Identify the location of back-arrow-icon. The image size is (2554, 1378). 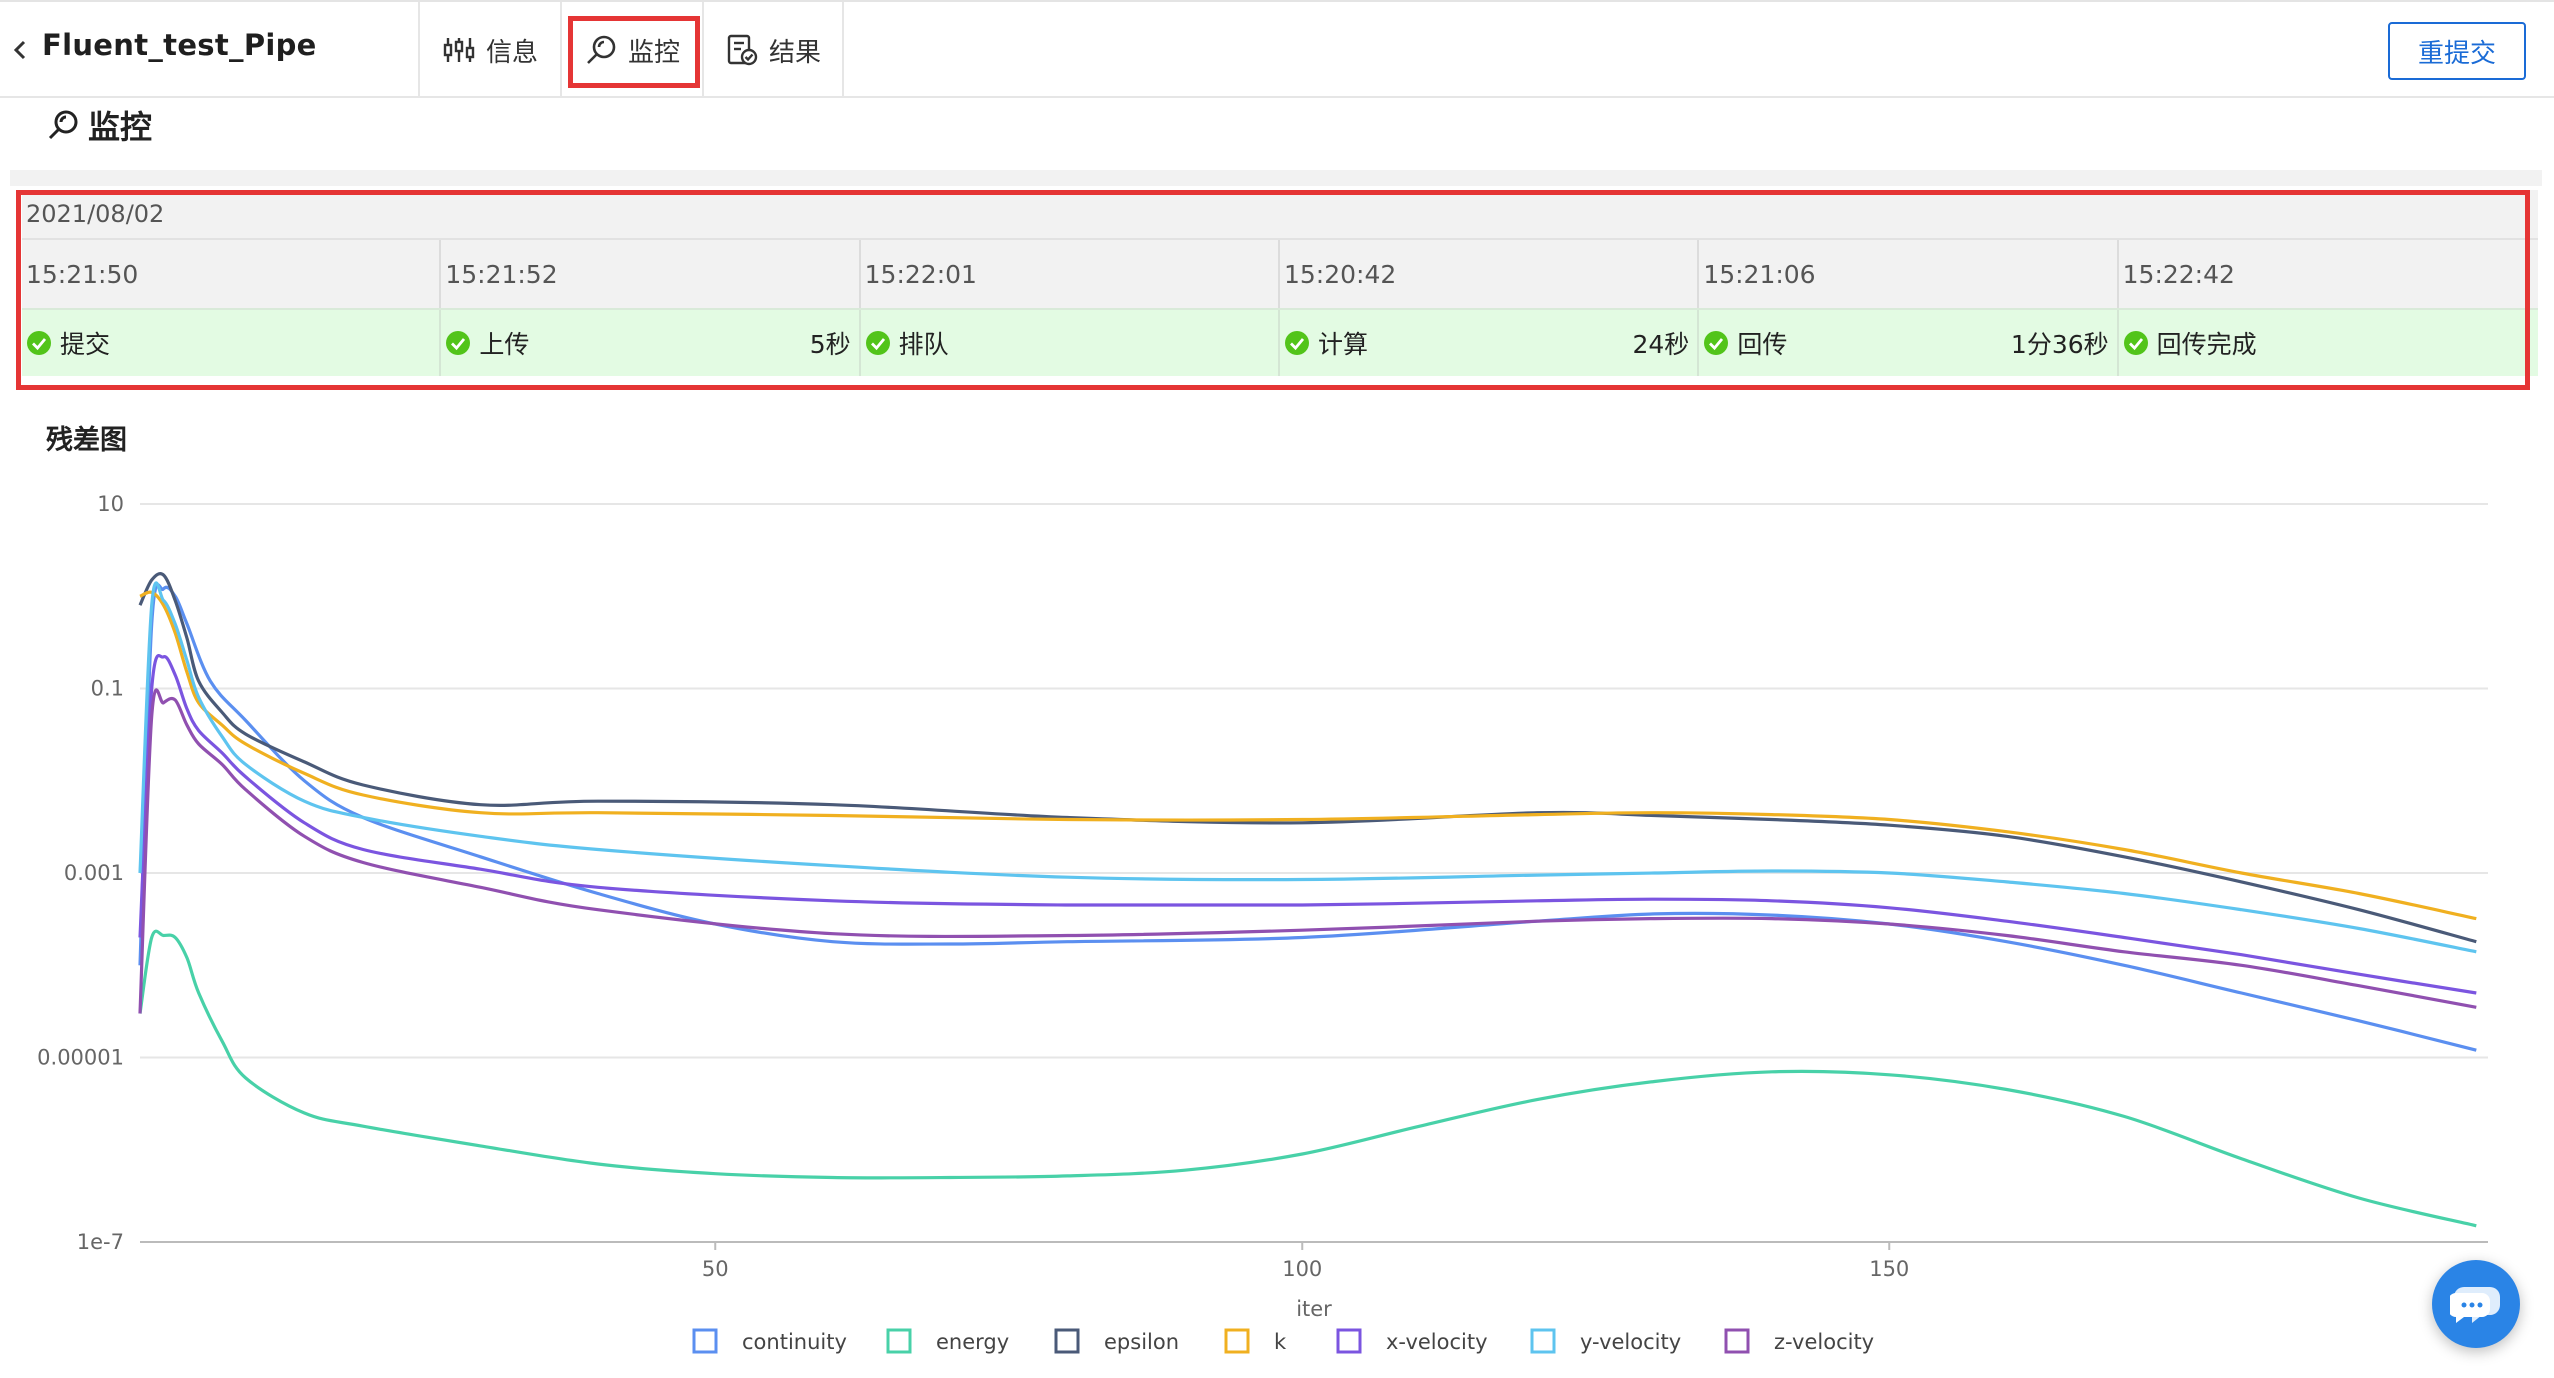
(21, 50).